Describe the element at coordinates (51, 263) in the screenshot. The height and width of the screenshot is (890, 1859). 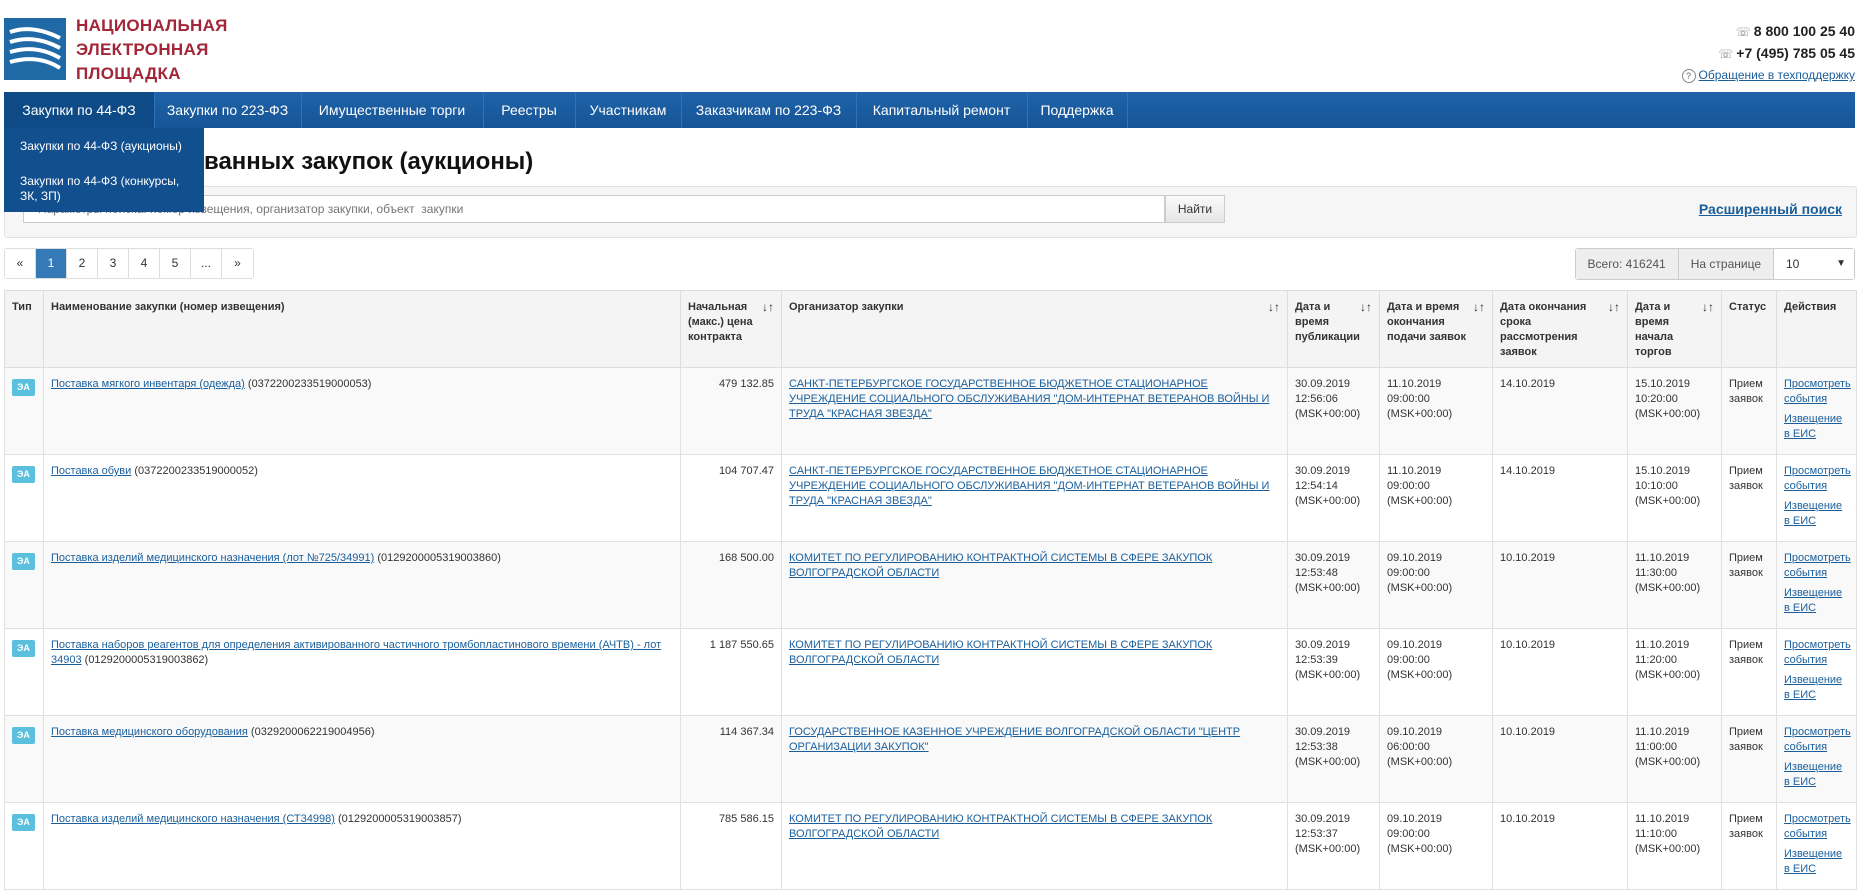
I see `pager-page-1: 1` at that location.